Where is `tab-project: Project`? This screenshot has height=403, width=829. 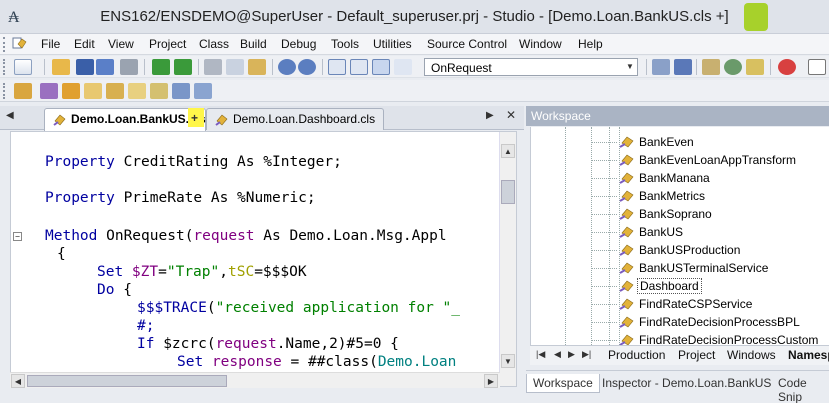 tab-project: Project is located at coordinates (696, 355).